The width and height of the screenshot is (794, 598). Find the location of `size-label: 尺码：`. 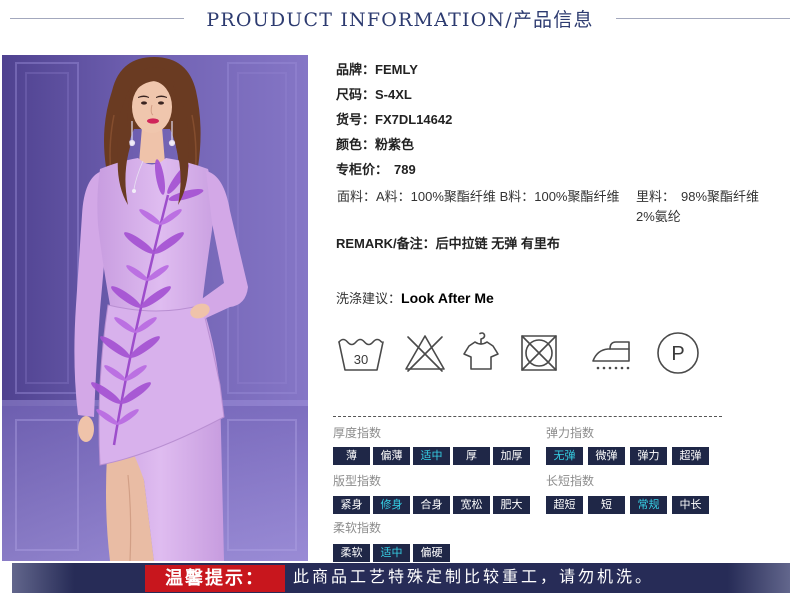

size-label: 尺码： is located at coordinates (356, 94).